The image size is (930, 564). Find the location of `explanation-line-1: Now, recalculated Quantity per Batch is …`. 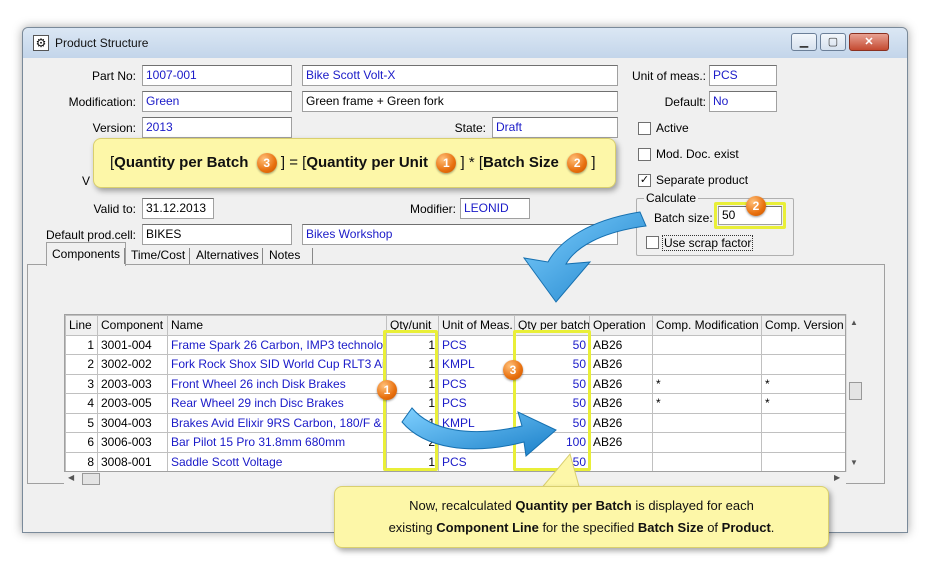

explanation-line-1: Now, recalculated Quantity per Batch is … is located at coordinates (581, 505).